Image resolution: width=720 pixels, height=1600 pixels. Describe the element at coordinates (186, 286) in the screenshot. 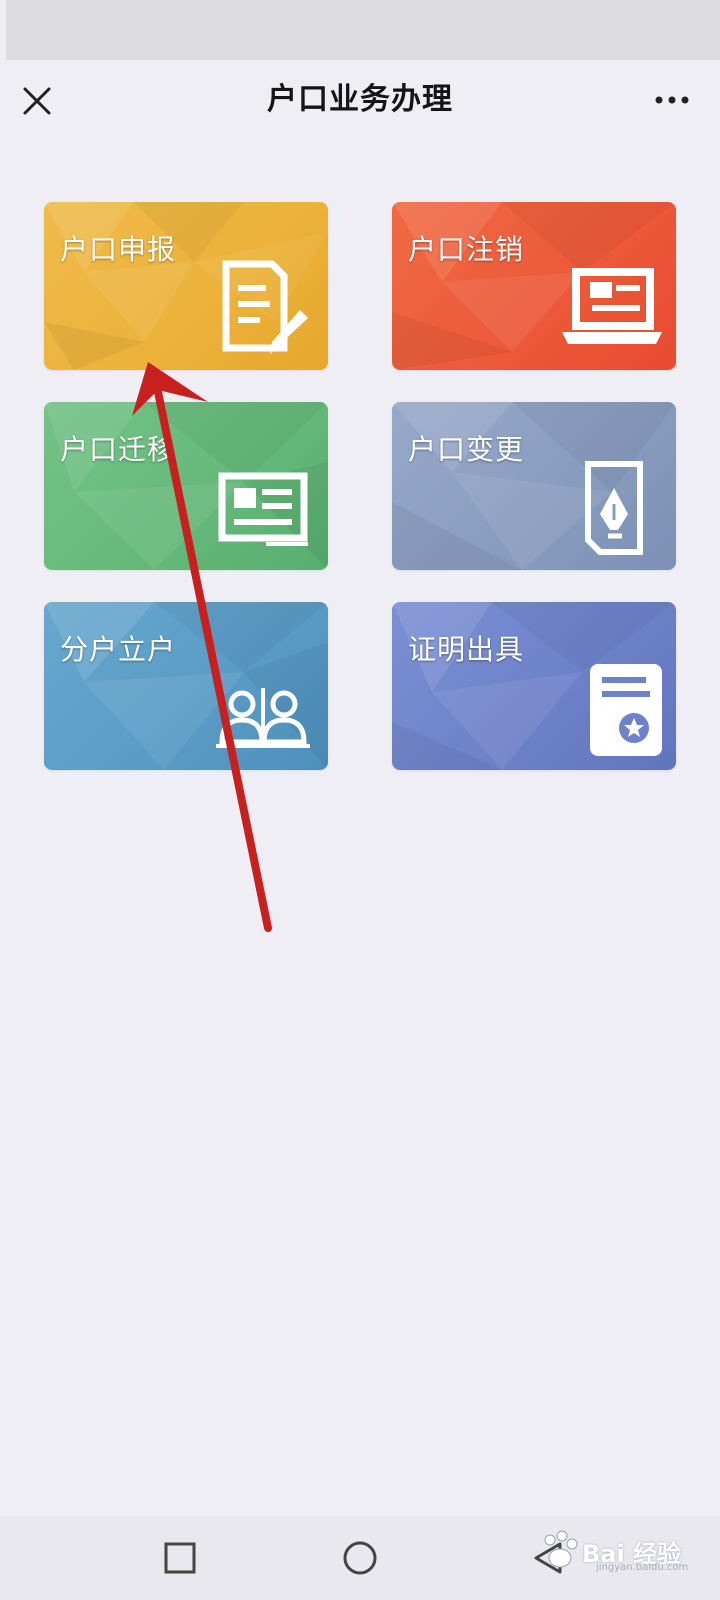

I see `tile-hukou-declaration: 户口申报` at that location.